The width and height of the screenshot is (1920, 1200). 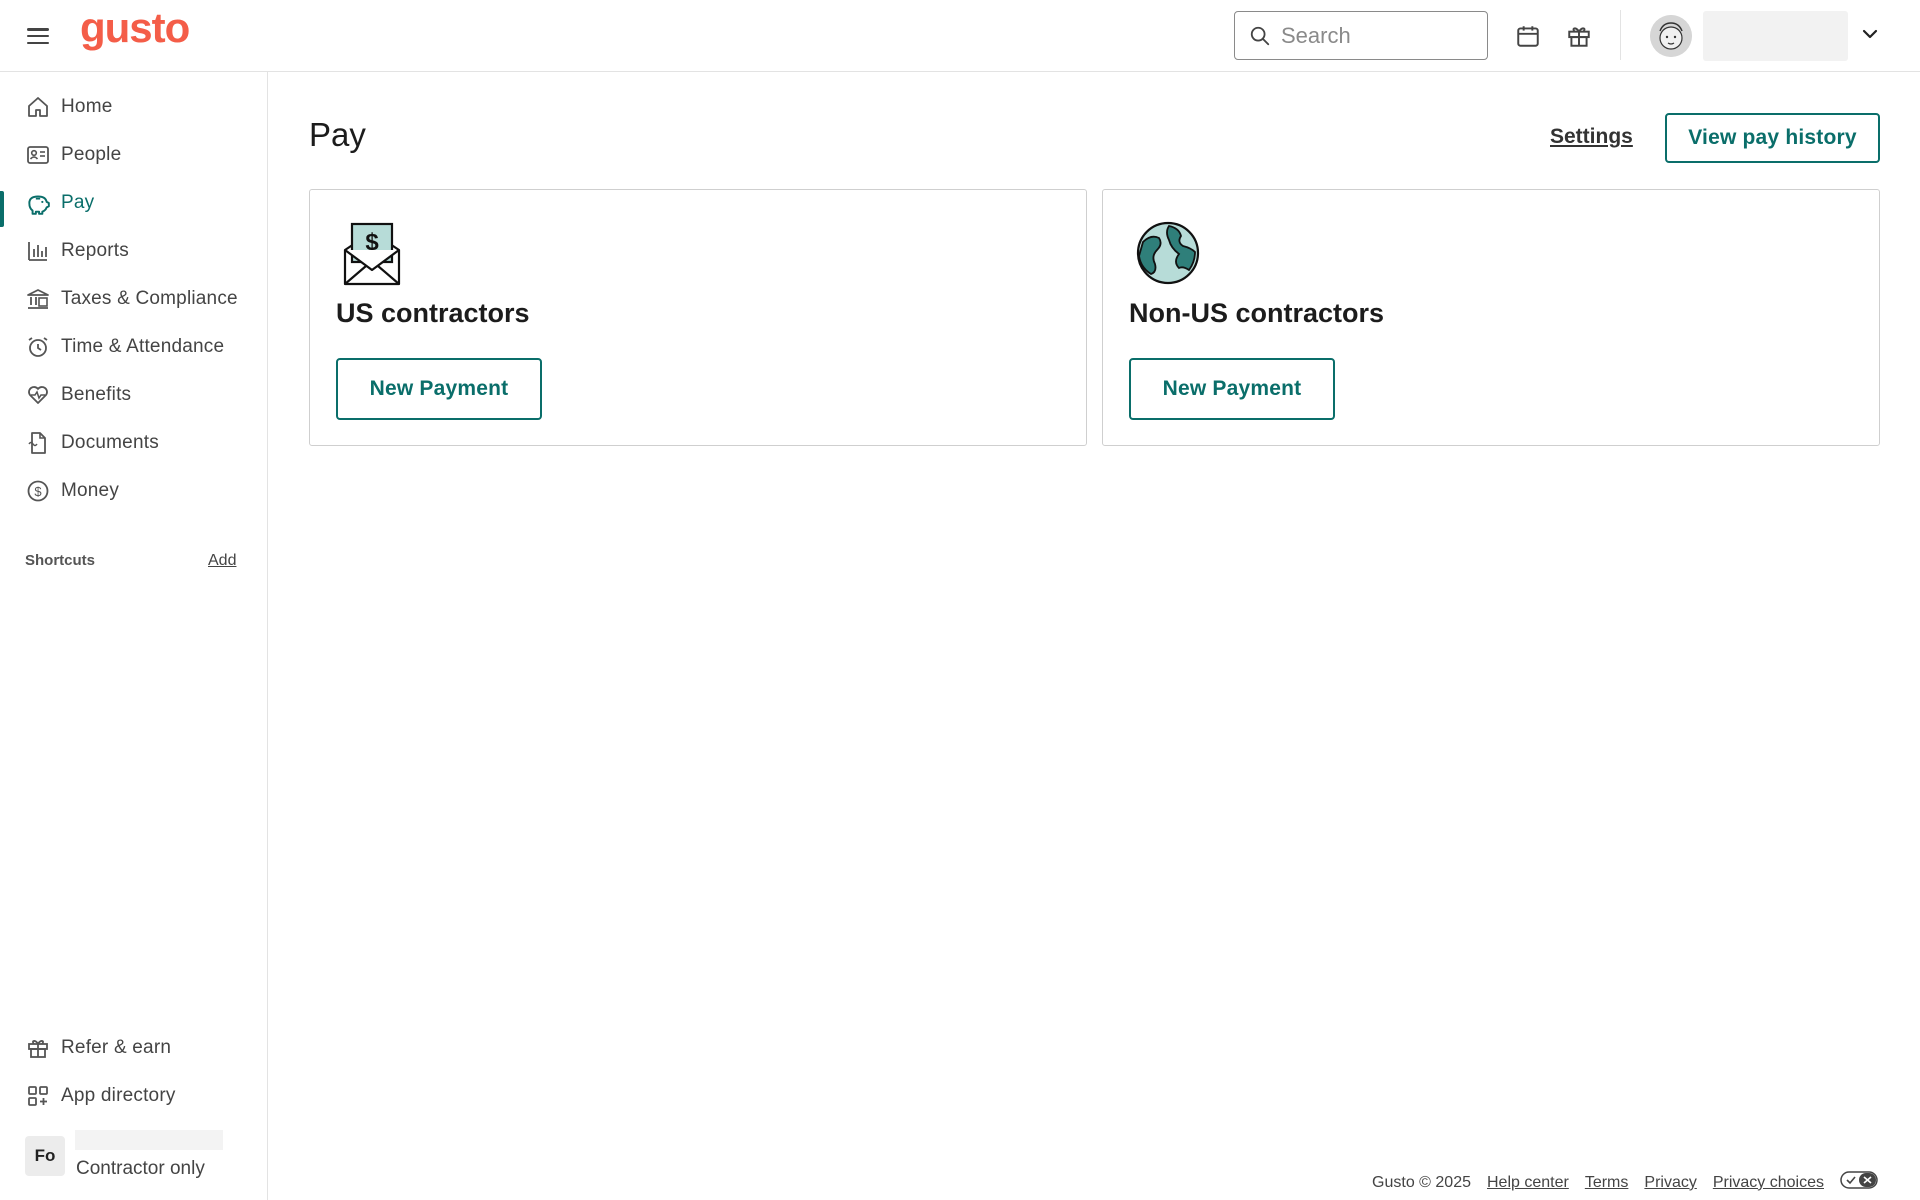 I want to click on envelope-dollar-icon: $, so click(x=372, y=253).